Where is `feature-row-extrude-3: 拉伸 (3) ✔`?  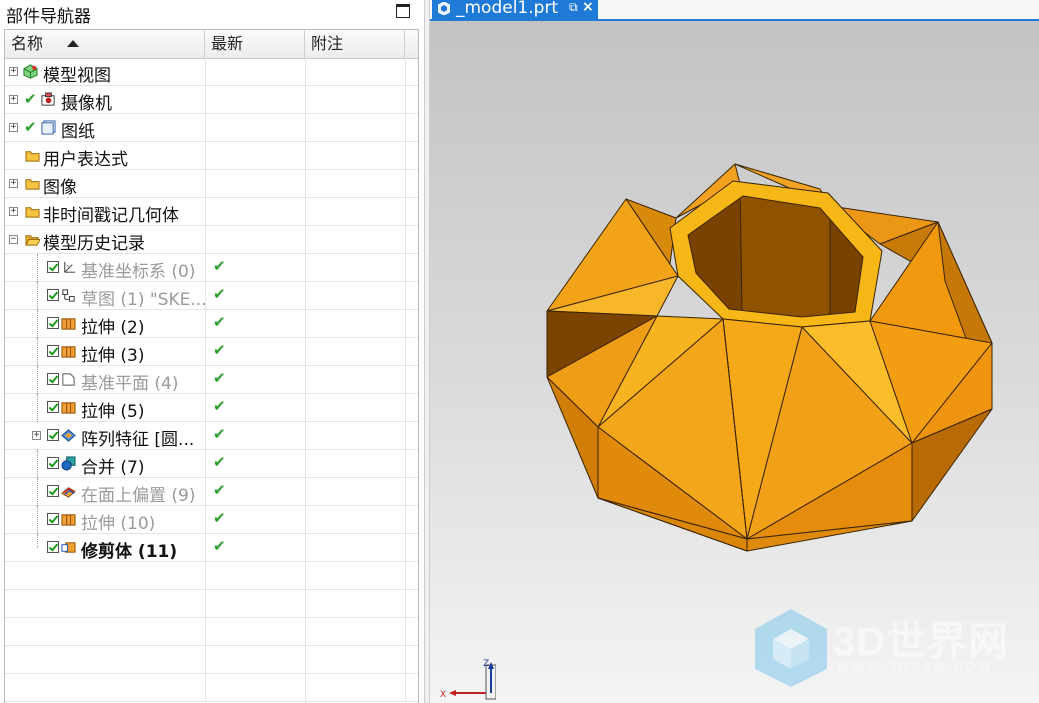
feature-row-extrude-3: 拉伸 (3) ✔ is located at coordinates (211, 352).